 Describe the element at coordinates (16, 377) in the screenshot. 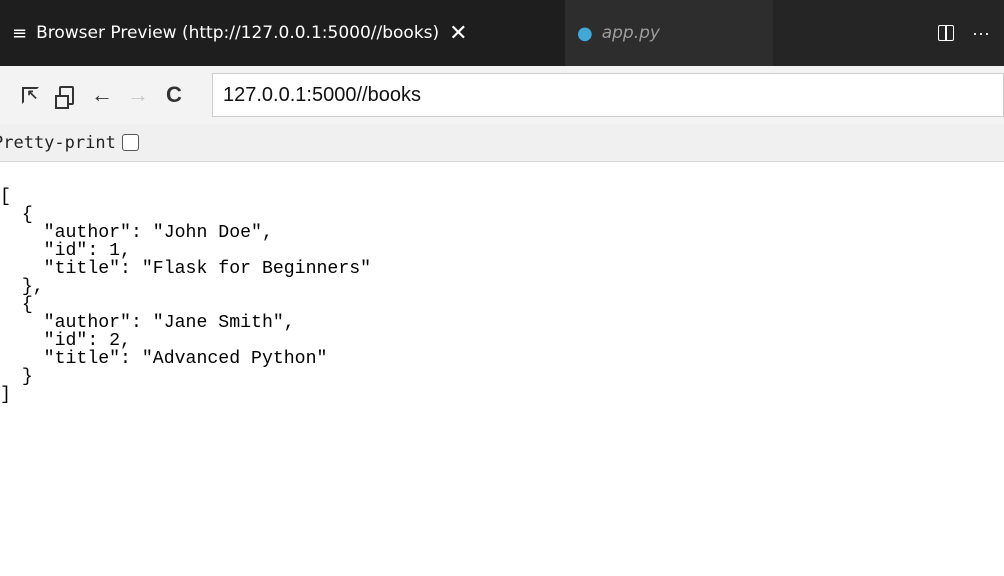

I see `json-line: }` at that location.